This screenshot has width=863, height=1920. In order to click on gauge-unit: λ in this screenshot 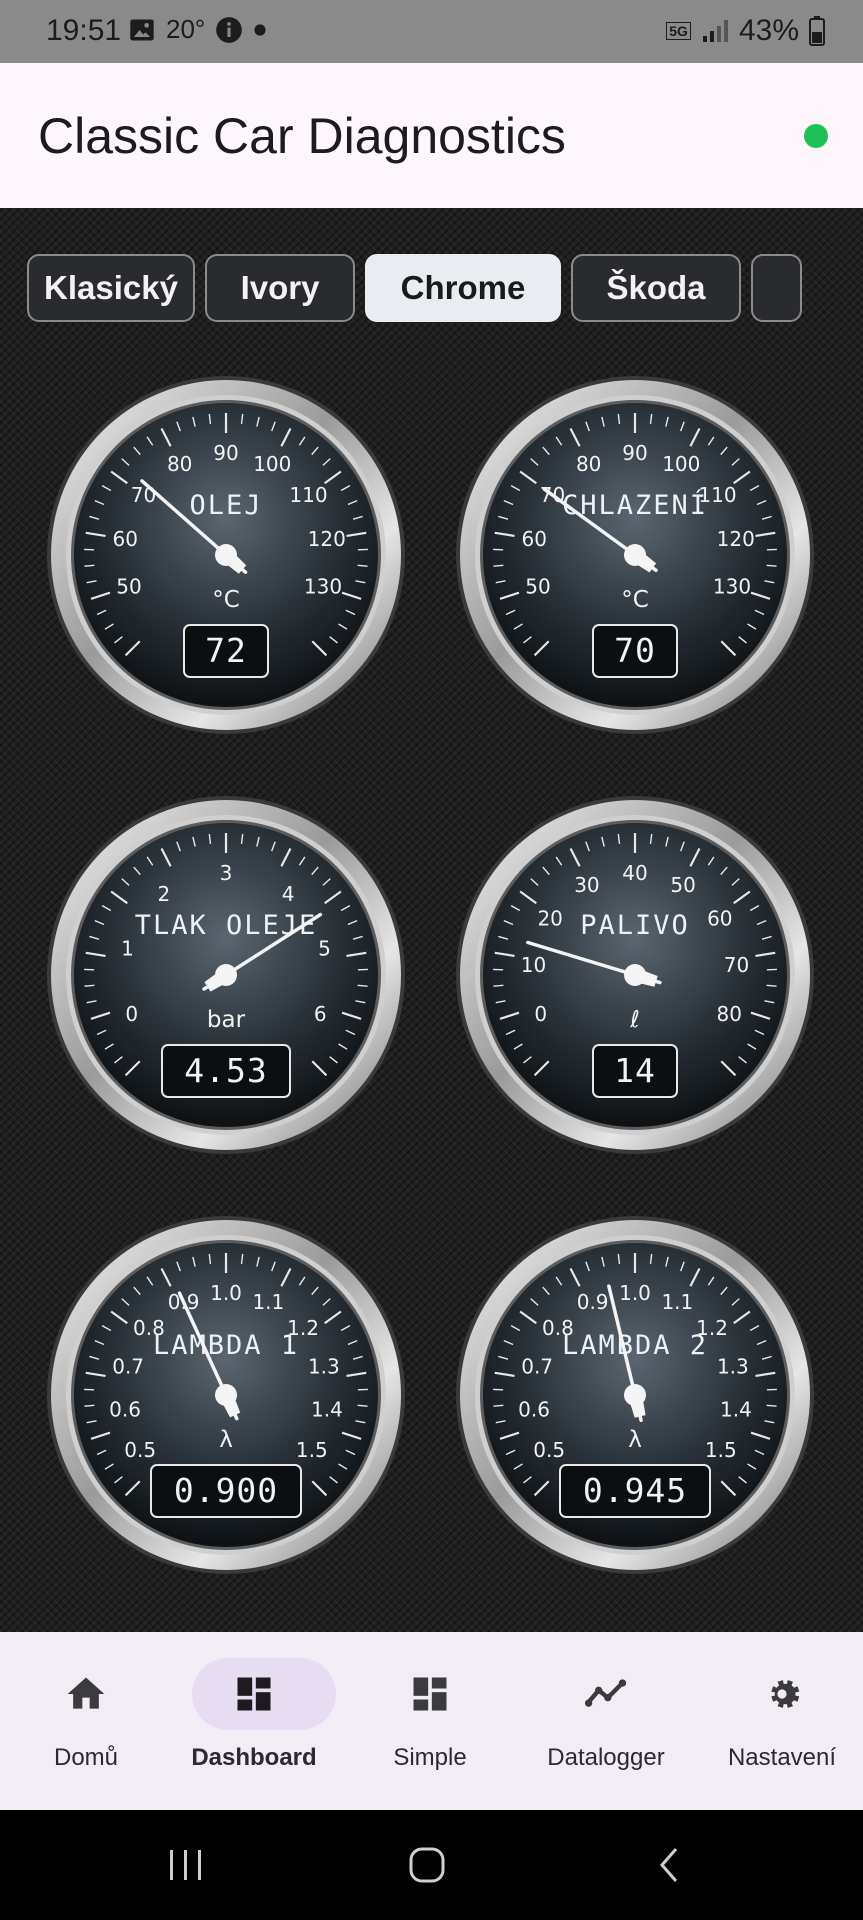, I will do `click(226, 1440)`.